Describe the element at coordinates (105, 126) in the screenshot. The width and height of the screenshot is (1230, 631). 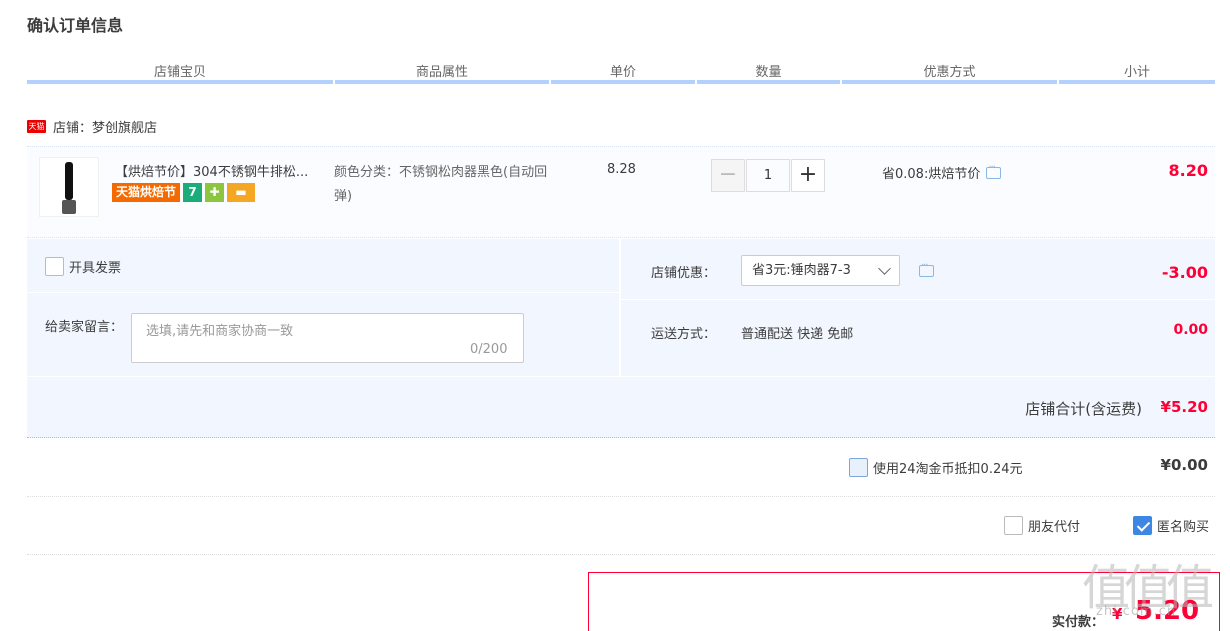
I see `shop-name: 店铺：梦创旗舰店` at that location.